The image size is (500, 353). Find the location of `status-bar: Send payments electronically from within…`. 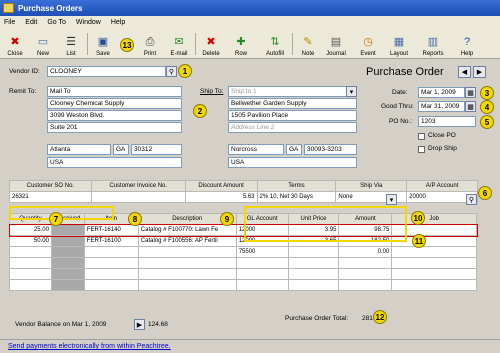

status-bar: Send payments electronically from within… is located at coordinates (250, 346).